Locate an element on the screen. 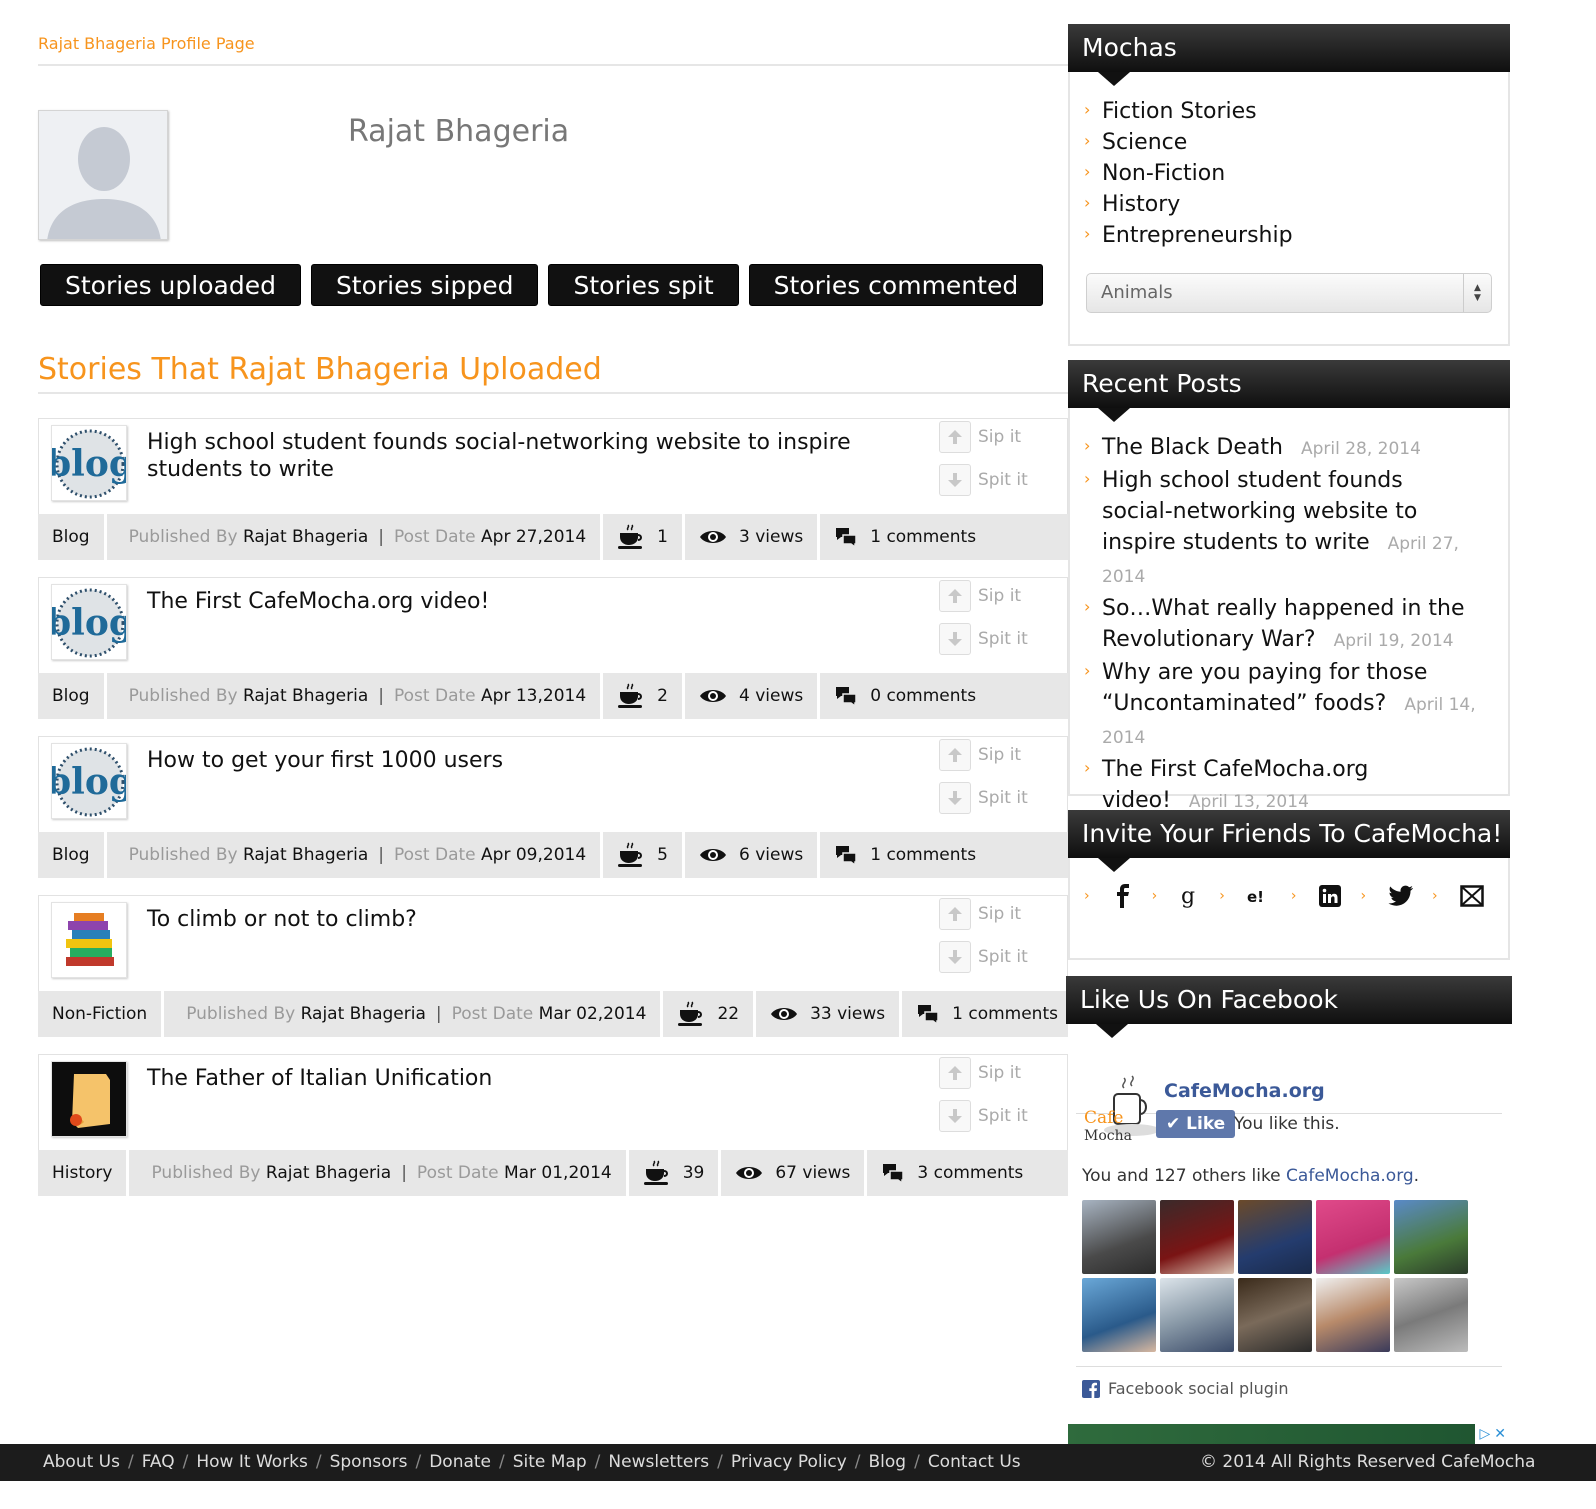 The height and width of the screenshot is (1509, 1596). close-icon: ✕ is located at coordinates (1500, 1434).